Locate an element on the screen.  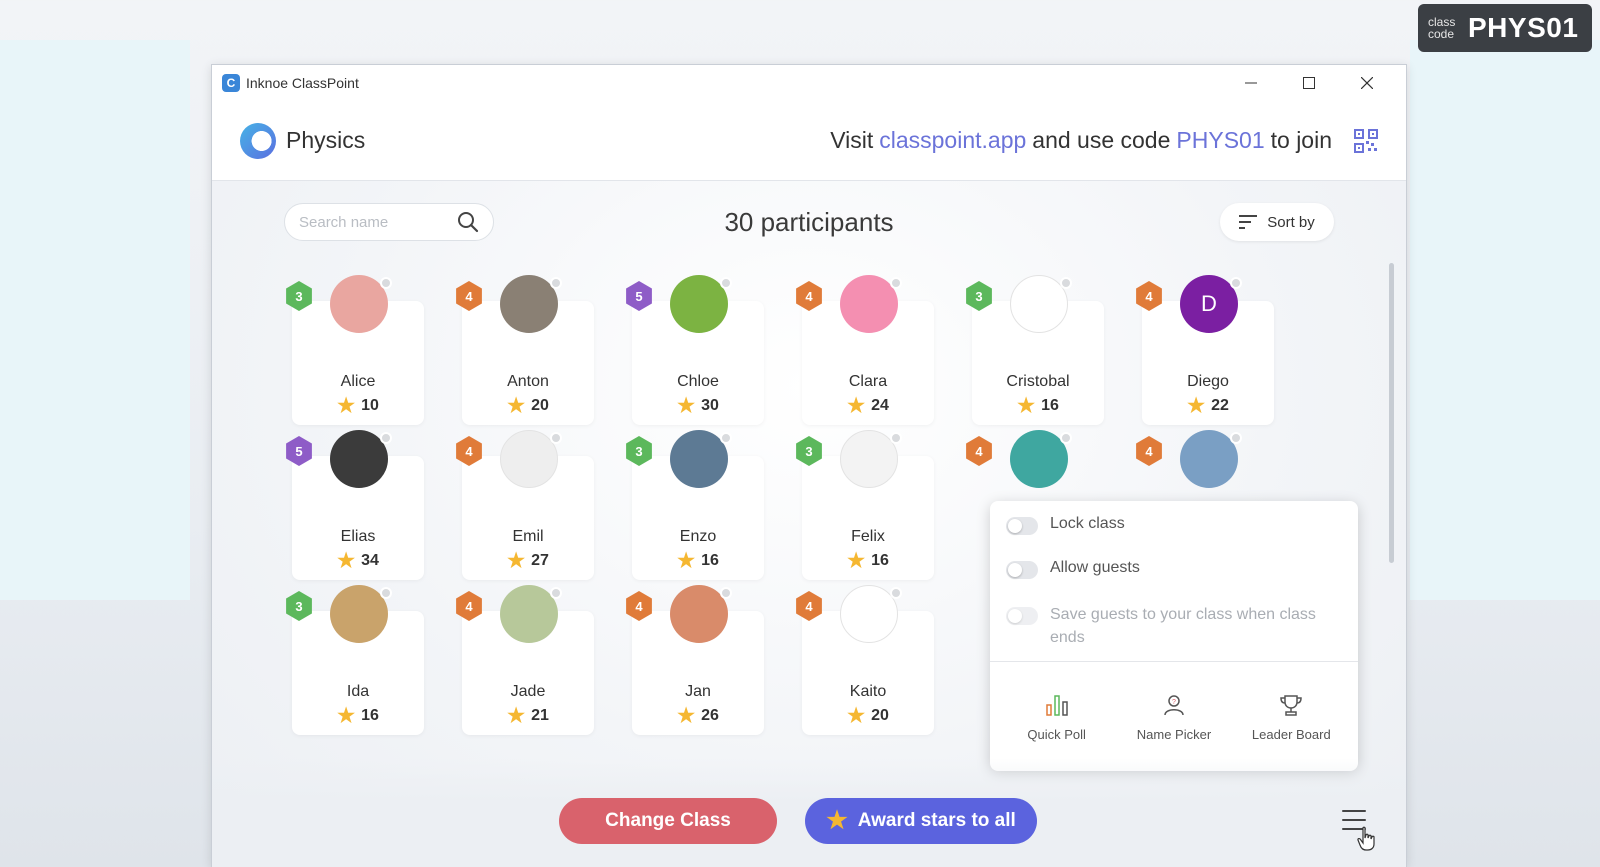
participant-stars: ★ 34 is located at coordinates (358, 561).